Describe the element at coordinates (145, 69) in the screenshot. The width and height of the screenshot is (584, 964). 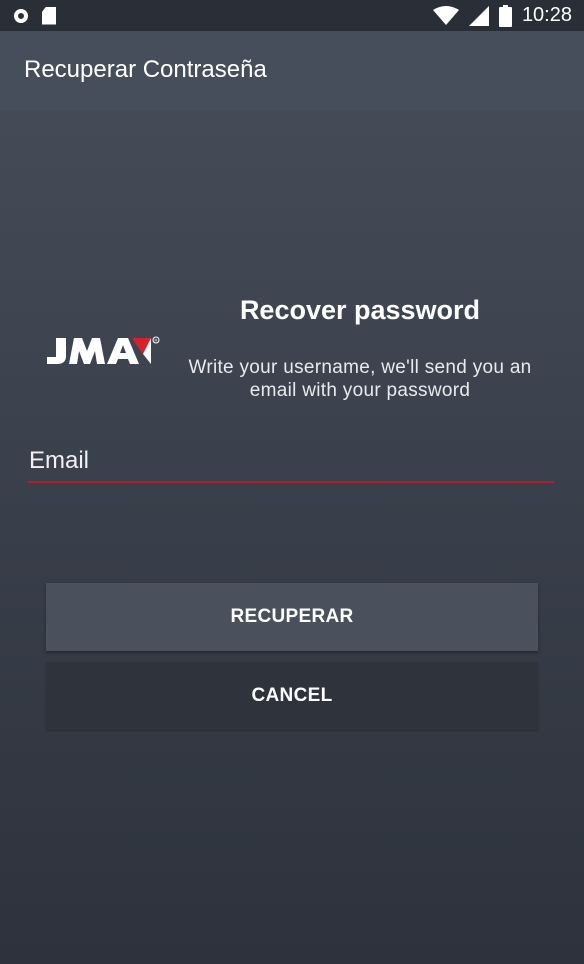
I see `page-title: Recuperar Contraseña` at that location.